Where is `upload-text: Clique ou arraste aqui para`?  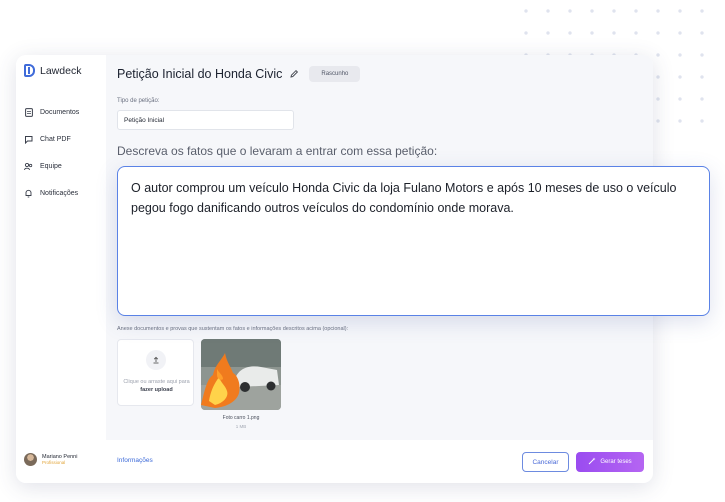 upload-text: Clique ou arraste aqui para is located at coordinates (156, 382).